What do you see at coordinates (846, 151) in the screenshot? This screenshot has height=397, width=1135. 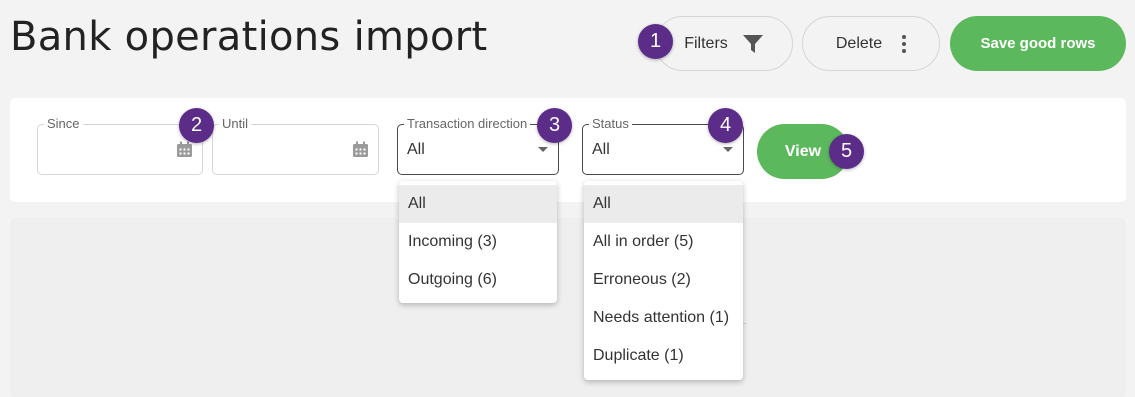 I see `callout-marker-5: 5` at bounding box center [846, 151].